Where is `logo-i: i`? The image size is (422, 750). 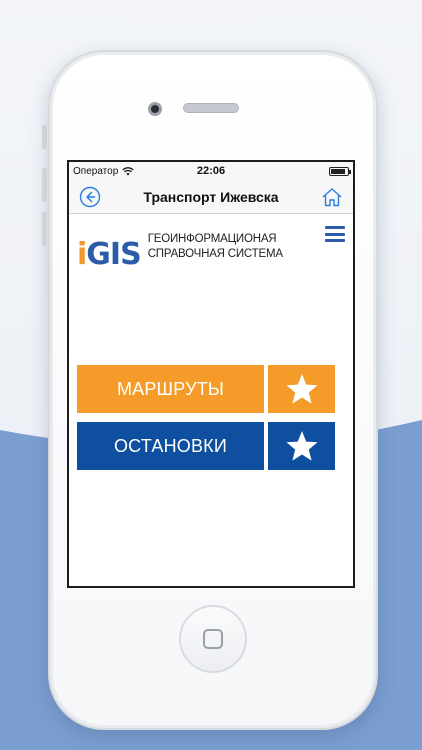 logo-i: i is located at coordinates (82, 254).